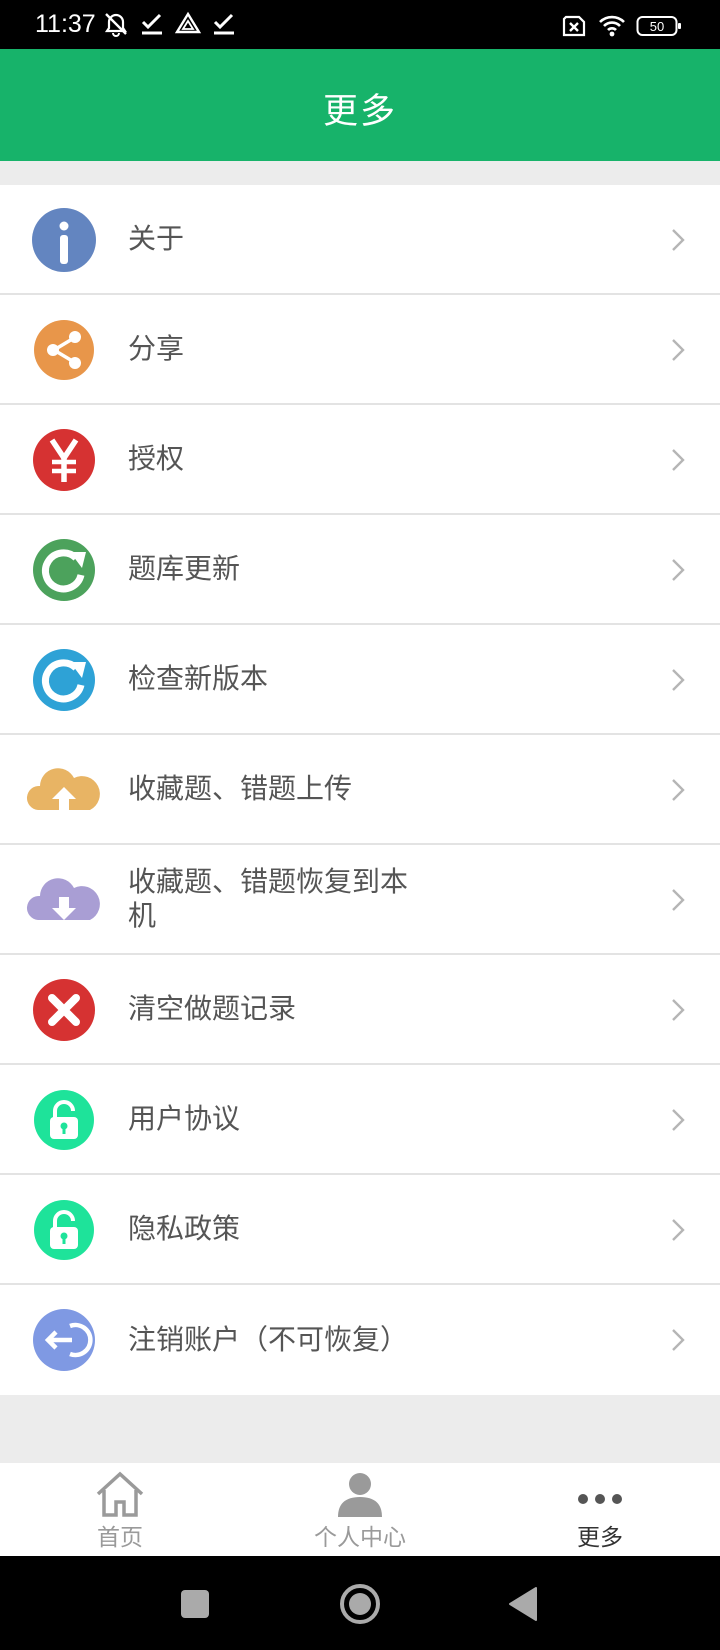 The width and height of the screenshot is (720, 1650). I want to click on home-icon, so click(120, 1494).